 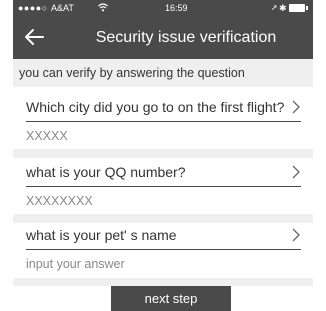 What do you see at coordinates (163, 8) in the screenshot?
I see `status-bar: ●●●●○ A&AT 16:59 ➚ ✱` at bounding box center [163, 8].